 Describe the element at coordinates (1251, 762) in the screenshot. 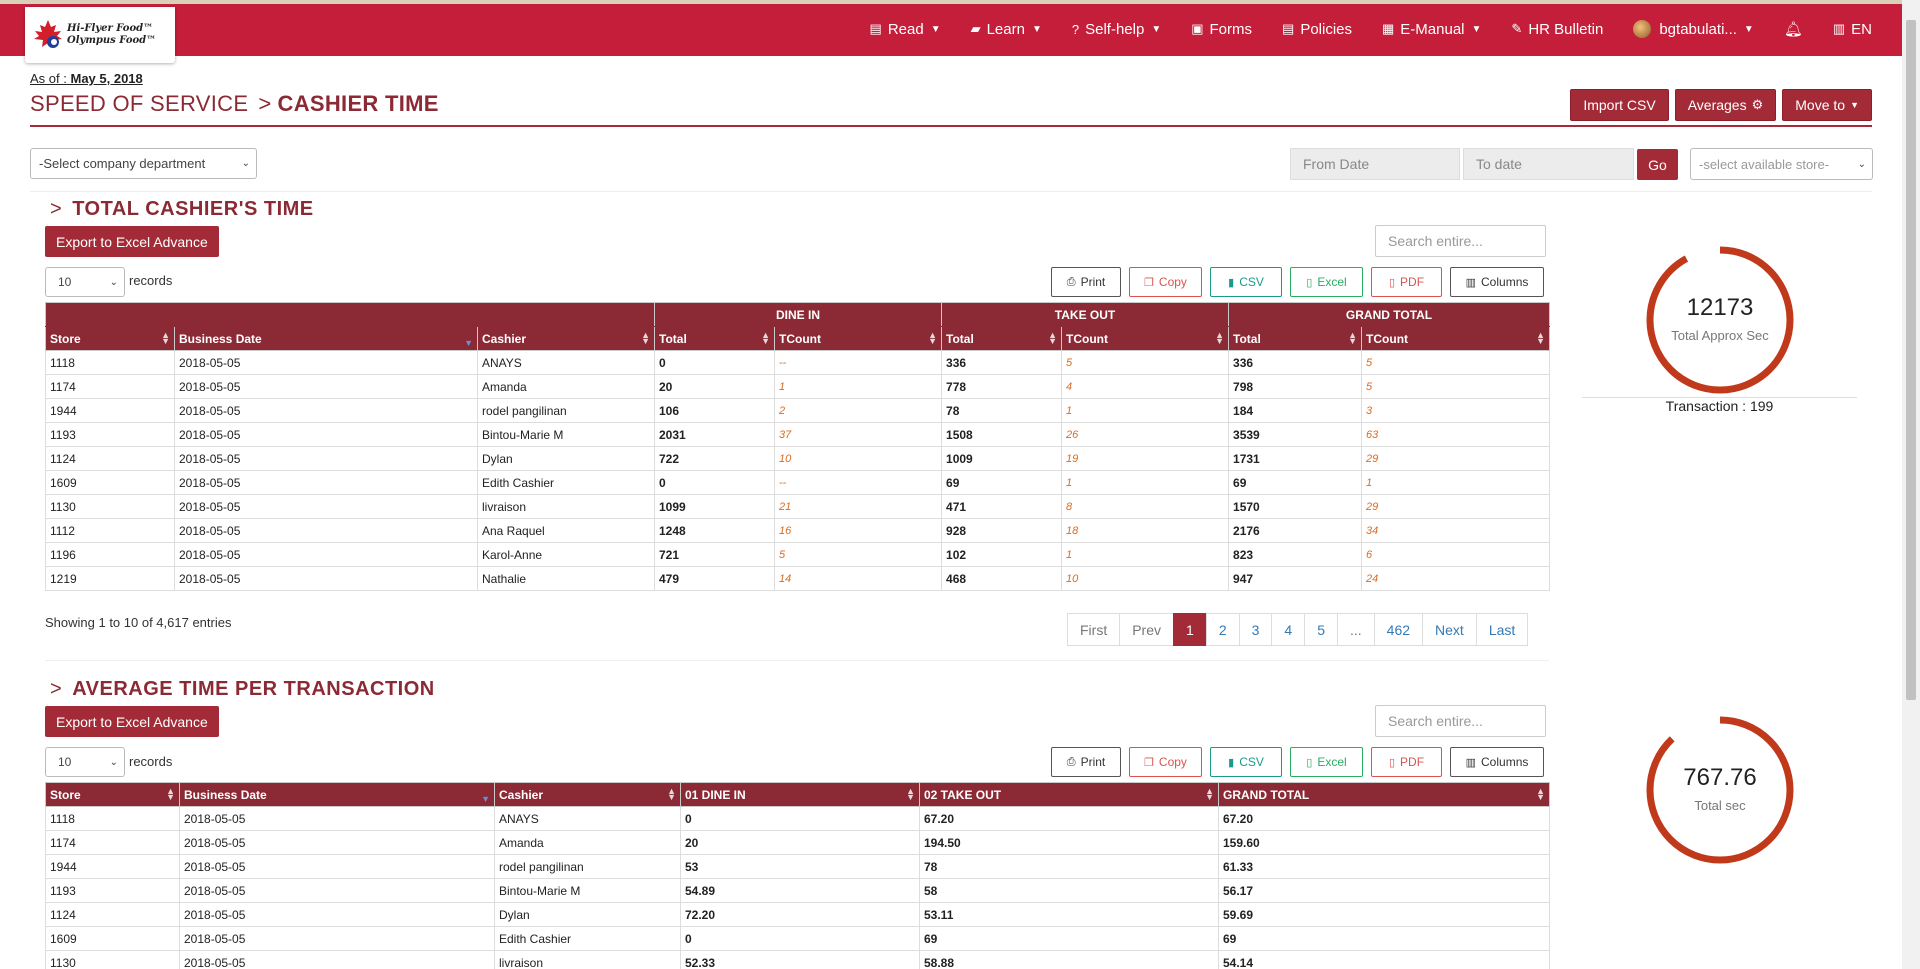

I see `csv-label: CSV` at that location.